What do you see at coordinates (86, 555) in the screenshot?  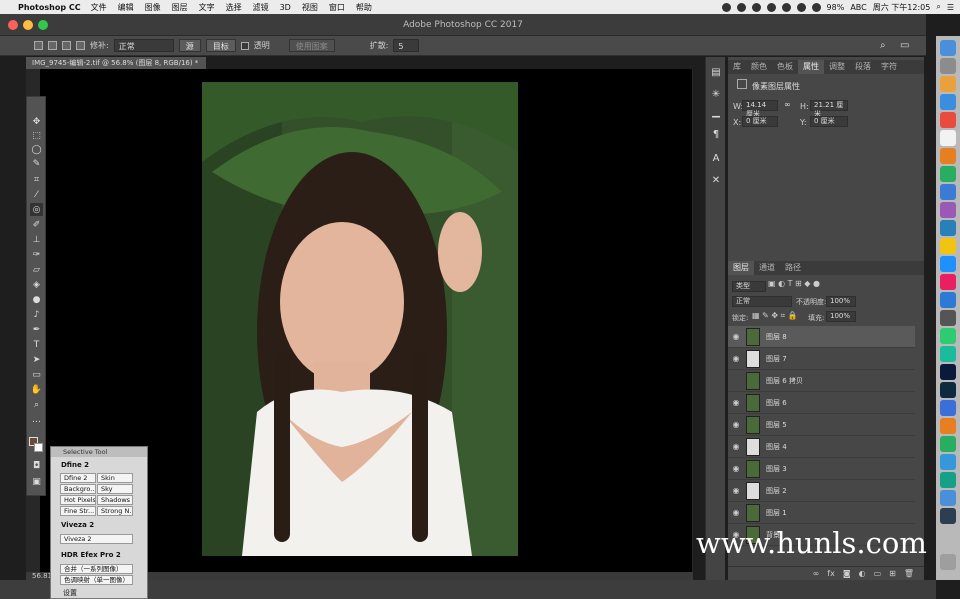 I see `section-hdr-efex: HDR Efex Pro 2` at bounding box center [86, 555].